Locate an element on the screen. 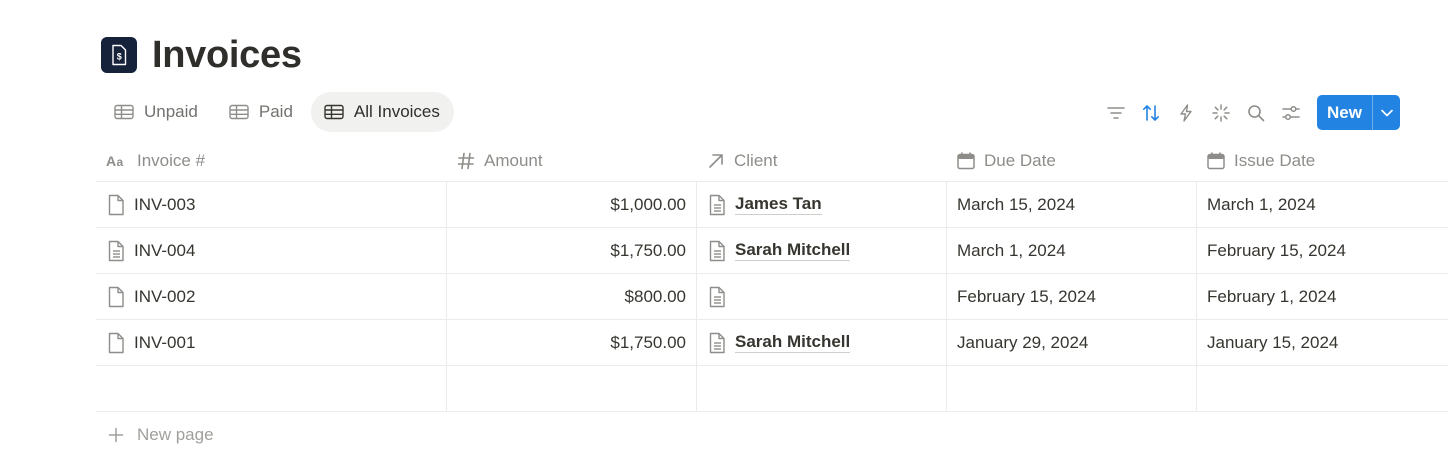 The image size is (1448, 464). tab-label: Paid is located at coordinates (275, 111).